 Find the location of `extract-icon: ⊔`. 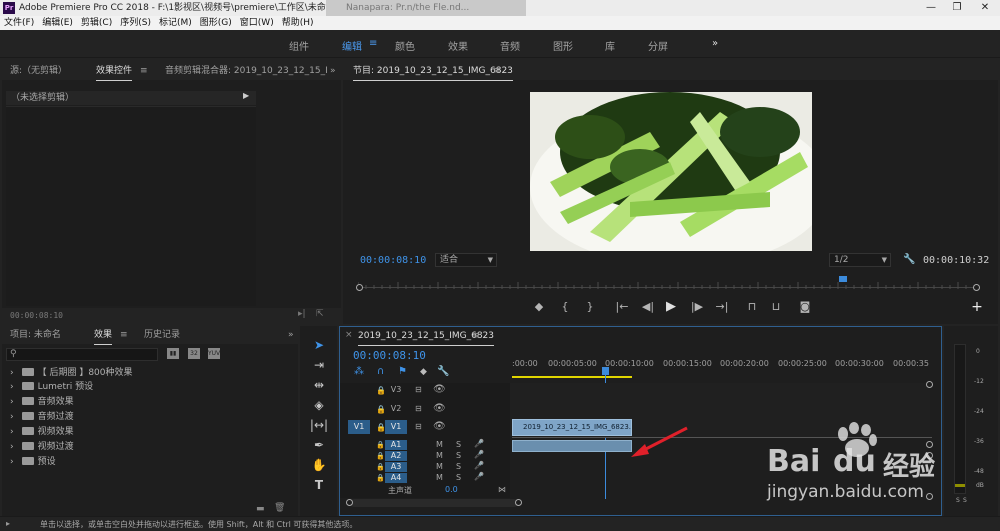

extract-icon: ⊔ is located at coordinates (776, 307).